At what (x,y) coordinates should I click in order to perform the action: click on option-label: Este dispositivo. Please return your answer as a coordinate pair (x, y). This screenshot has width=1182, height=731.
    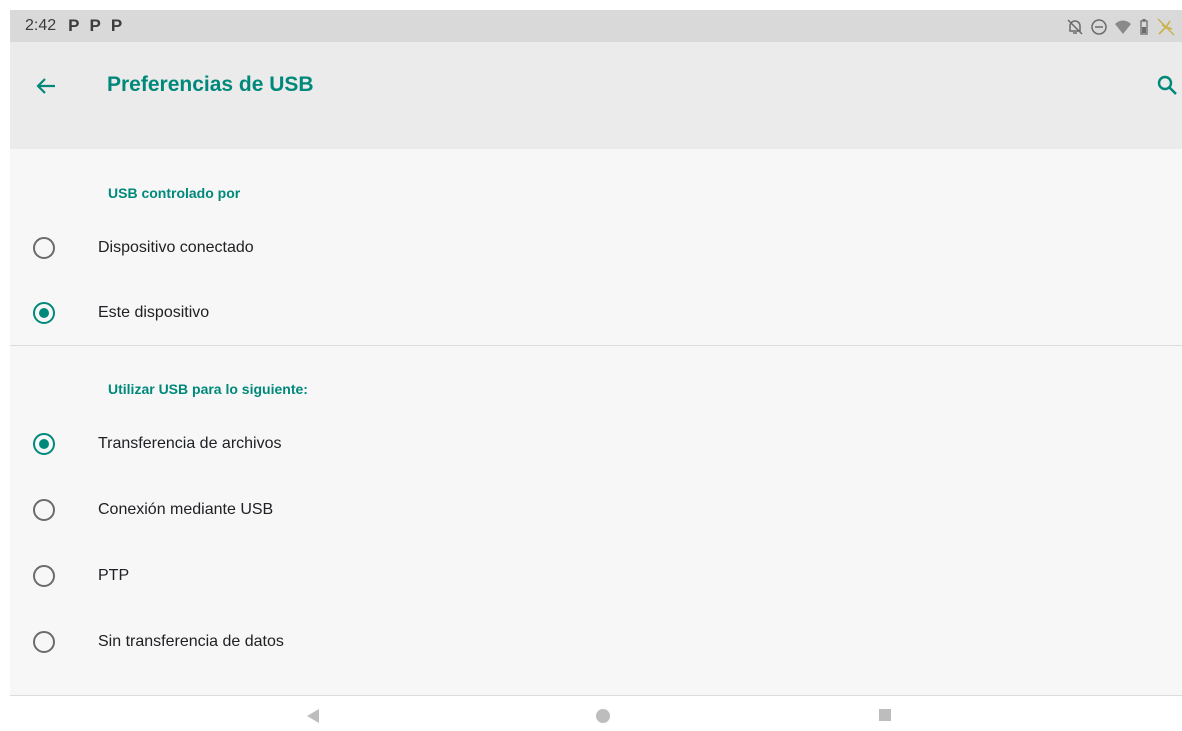
    Looking at the image, I should click on (154, 312).